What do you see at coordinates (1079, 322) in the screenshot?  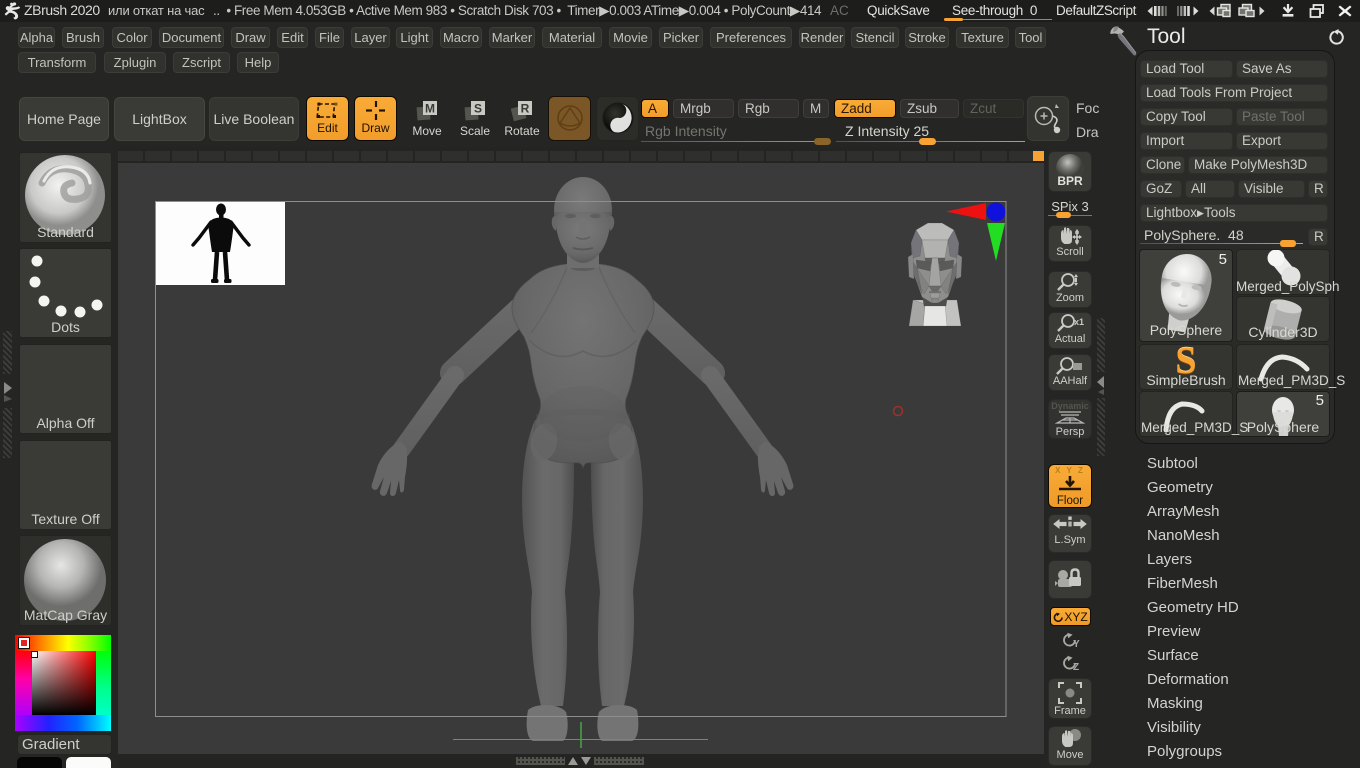 I see `svg-text: x1` at bounding box center [1079, 322].